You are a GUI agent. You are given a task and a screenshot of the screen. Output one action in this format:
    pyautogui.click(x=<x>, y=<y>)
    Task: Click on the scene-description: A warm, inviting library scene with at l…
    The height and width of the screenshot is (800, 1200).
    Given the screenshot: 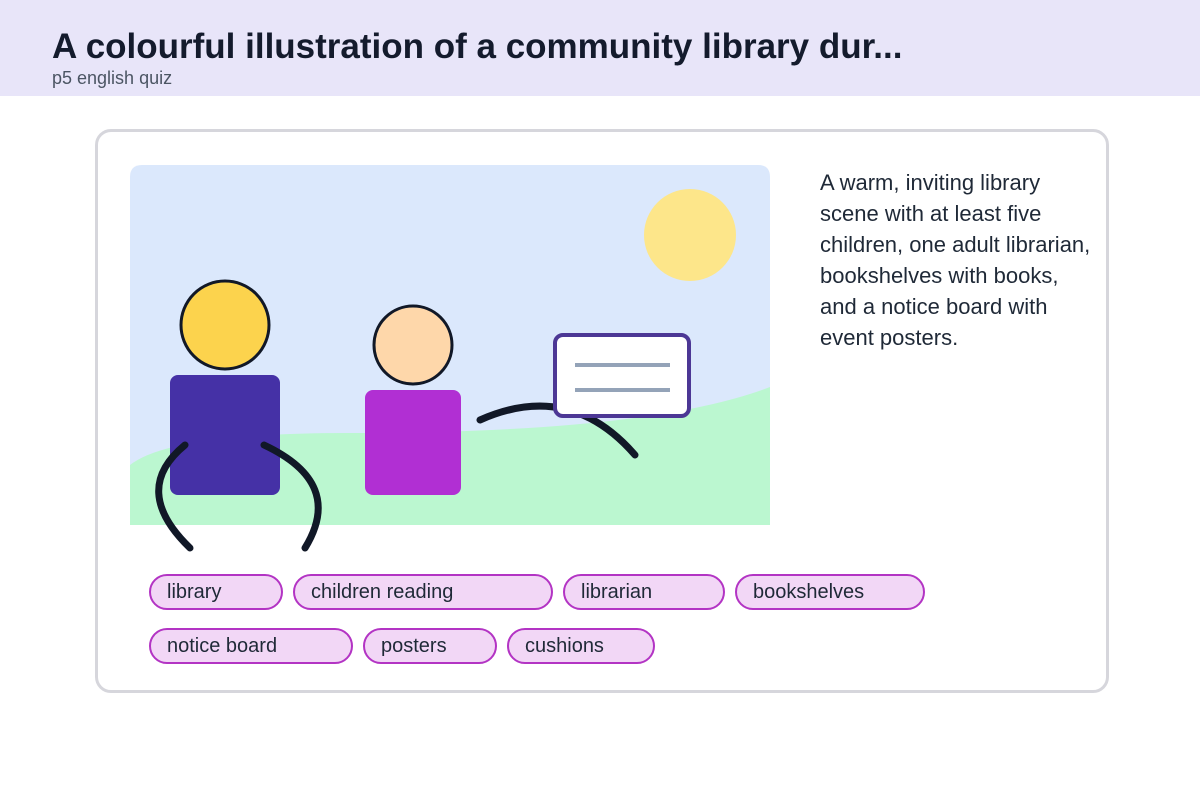 What is the action you would take?
    pyautogui.click(x=955, y=260)
    